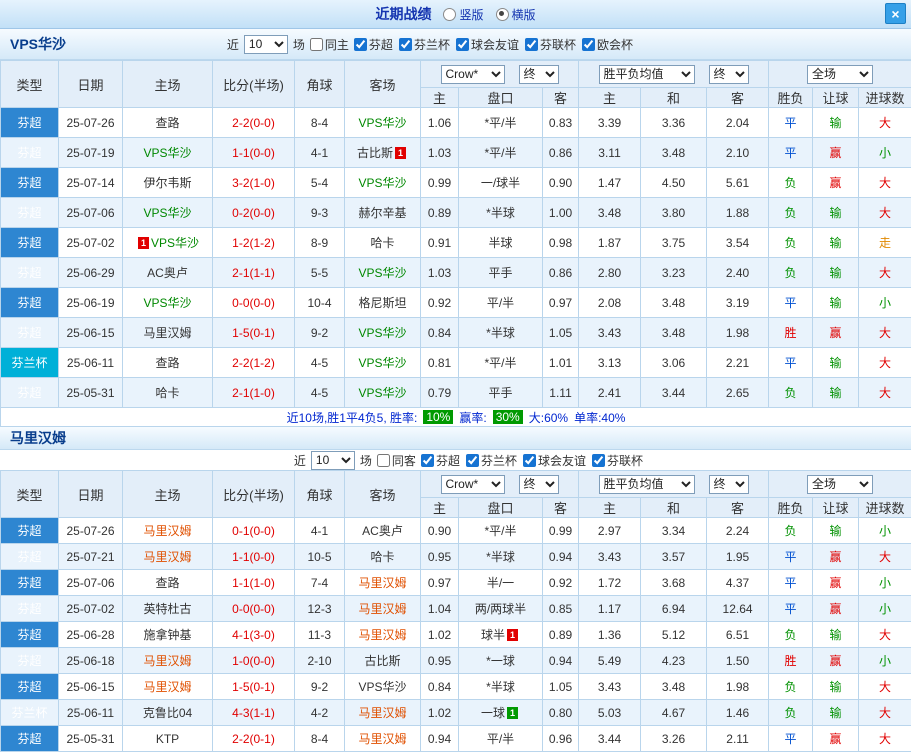 The width and height of the screenshot is (911, 752). I want to click on close-button: ×, so click(895, 13).